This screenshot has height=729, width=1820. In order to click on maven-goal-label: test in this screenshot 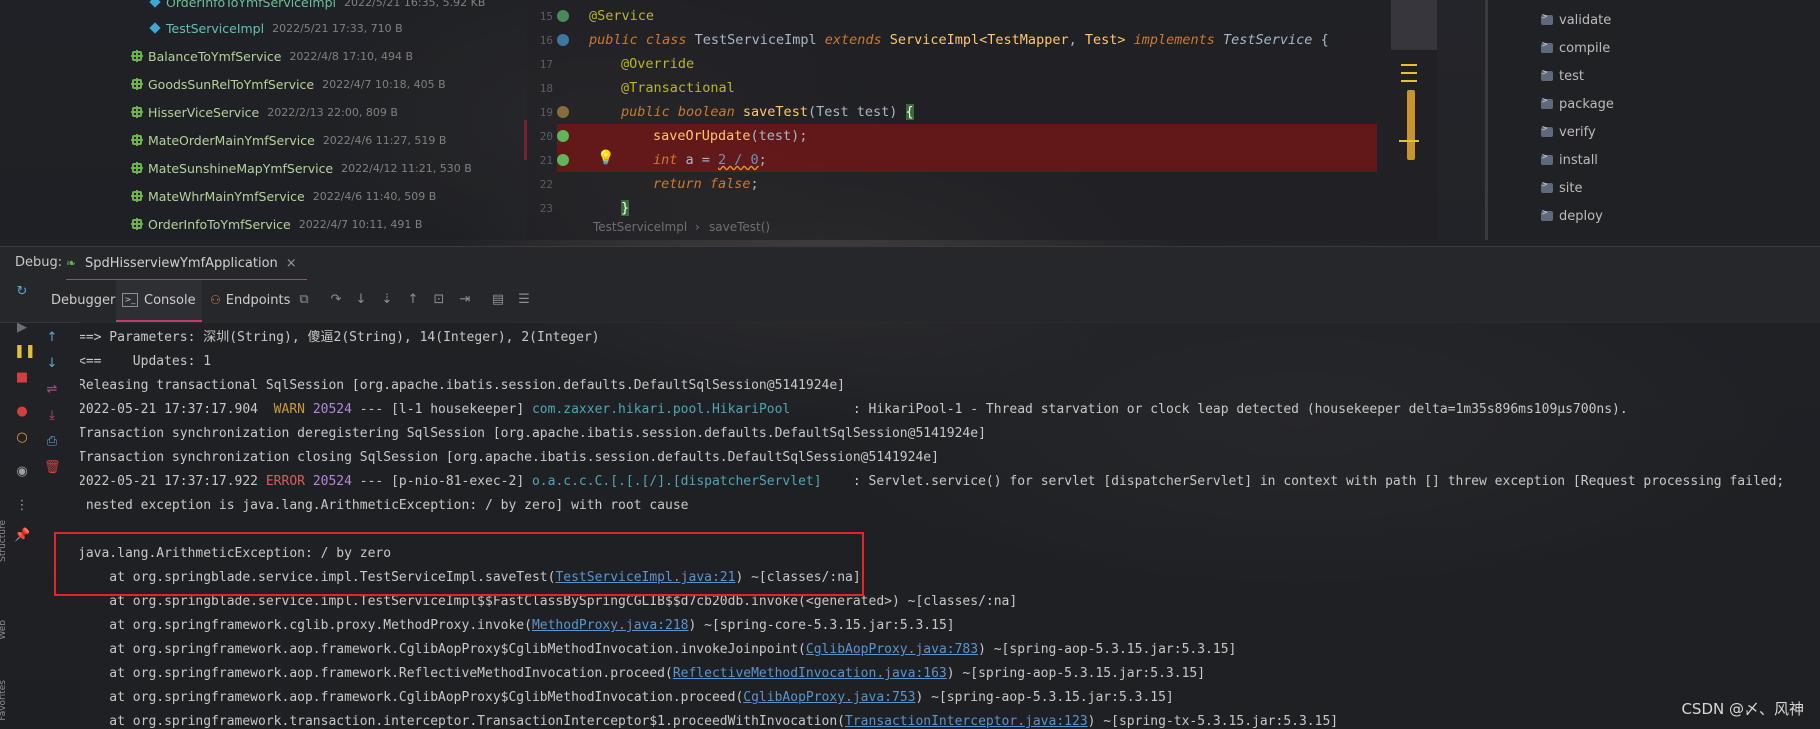, I will do `click(1571, 76)`.